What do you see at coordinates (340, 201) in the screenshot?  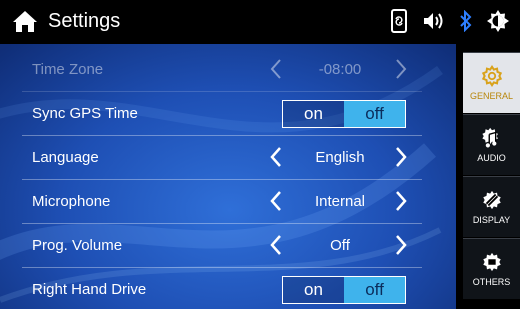 I see `setting-value: Internal` at bounding box center [340, 201].